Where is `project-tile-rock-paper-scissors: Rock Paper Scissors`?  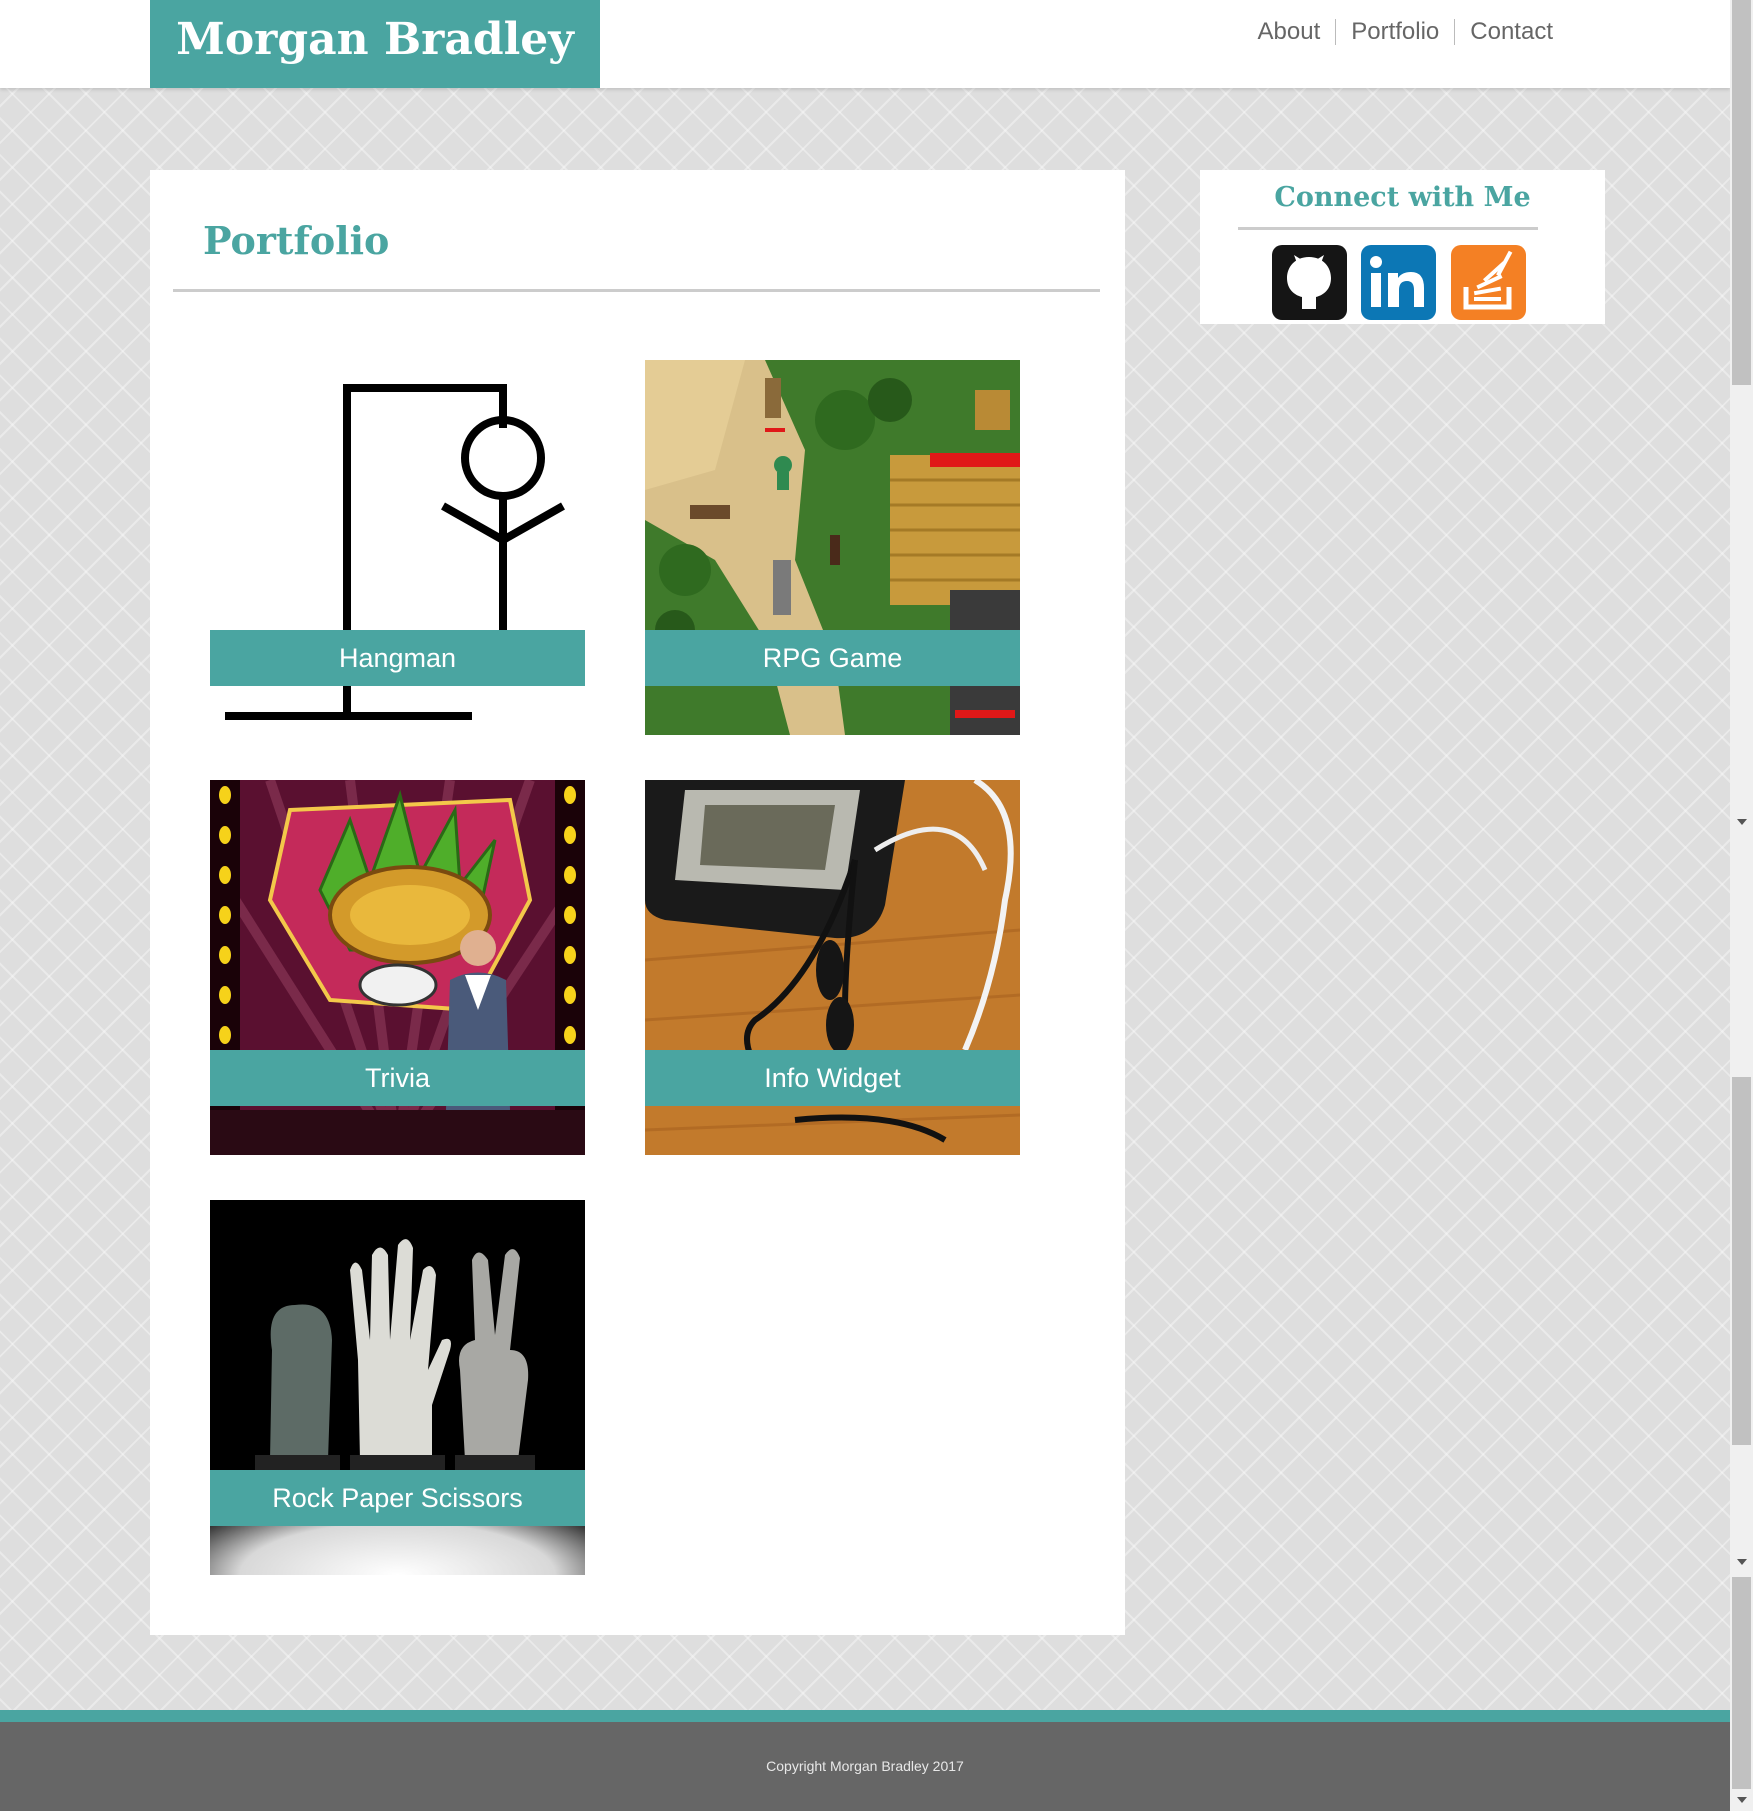 project-tile-rock-paper-scissors: Rock Paper Scissors is located at coordinates (397, 1387).